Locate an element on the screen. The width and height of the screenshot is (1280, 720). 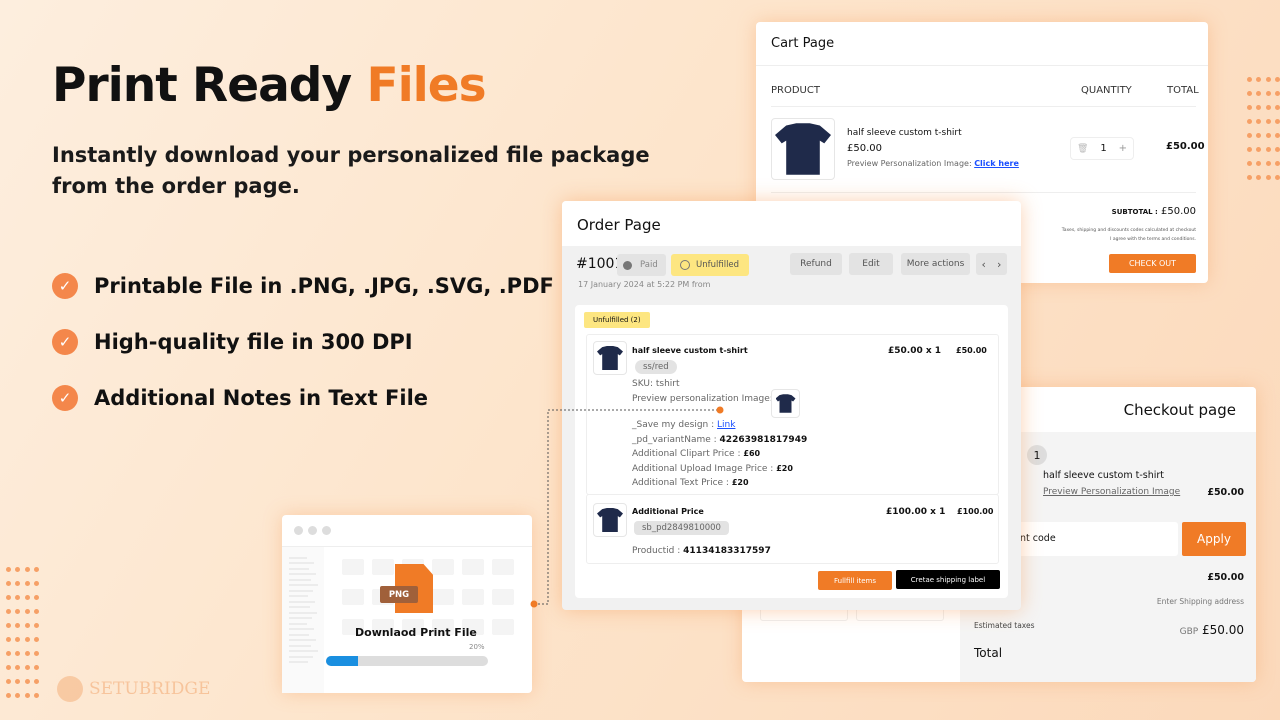
create-shipping-label-button: Cretae shipping label is located at coordinates (948, 579).